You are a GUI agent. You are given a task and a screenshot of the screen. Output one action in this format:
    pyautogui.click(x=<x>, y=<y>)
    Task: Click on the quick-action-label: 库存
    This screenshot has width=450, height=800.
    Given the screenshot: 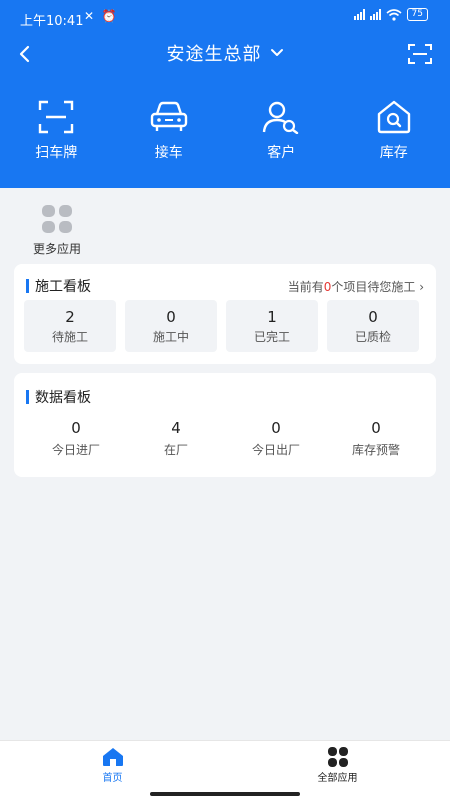 What is the action you would take?
    pyautogui.click(x=393, y=153)
    